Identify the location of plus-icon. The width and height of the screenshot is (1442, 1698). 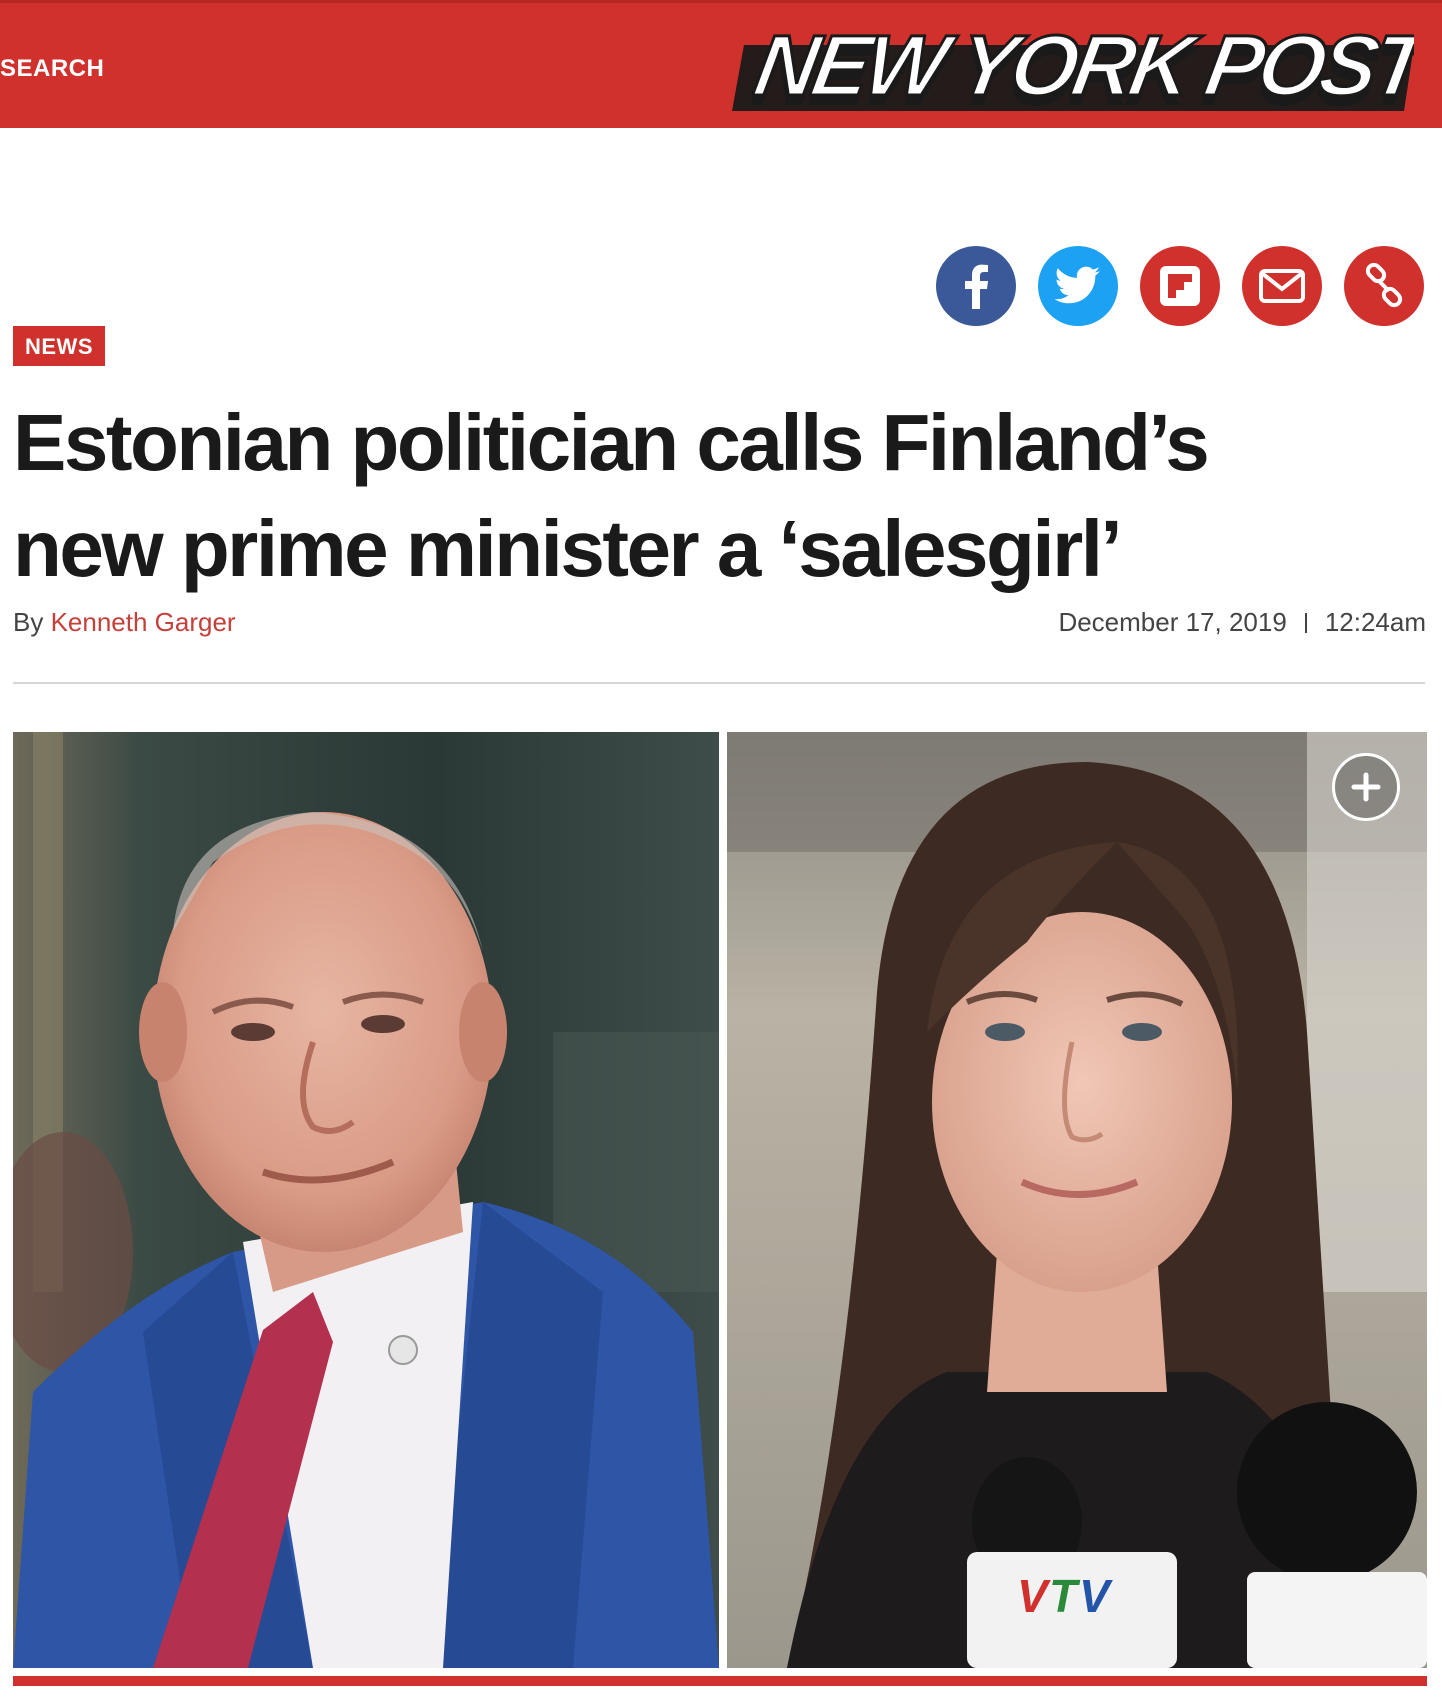
(1366, 787).